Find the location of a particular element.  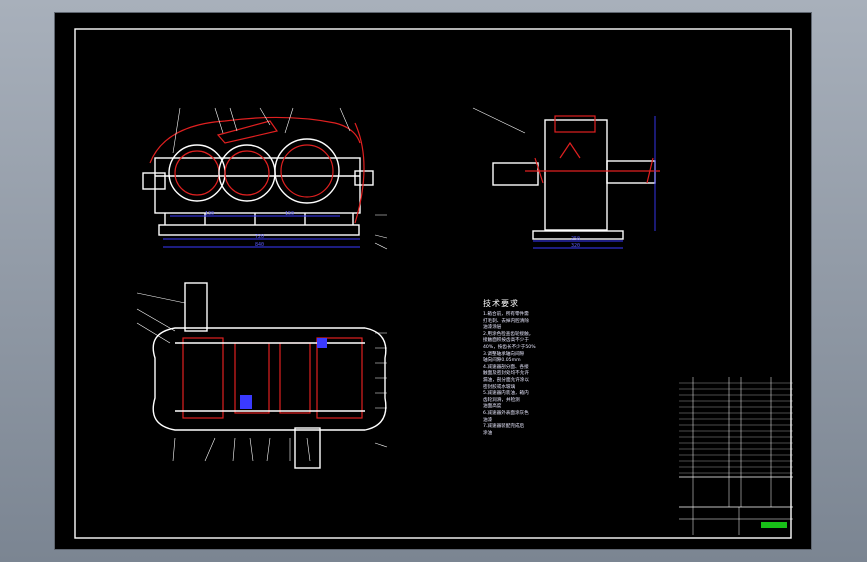

front-view: 130 150 720 840 is located at coordinates (265, 178).